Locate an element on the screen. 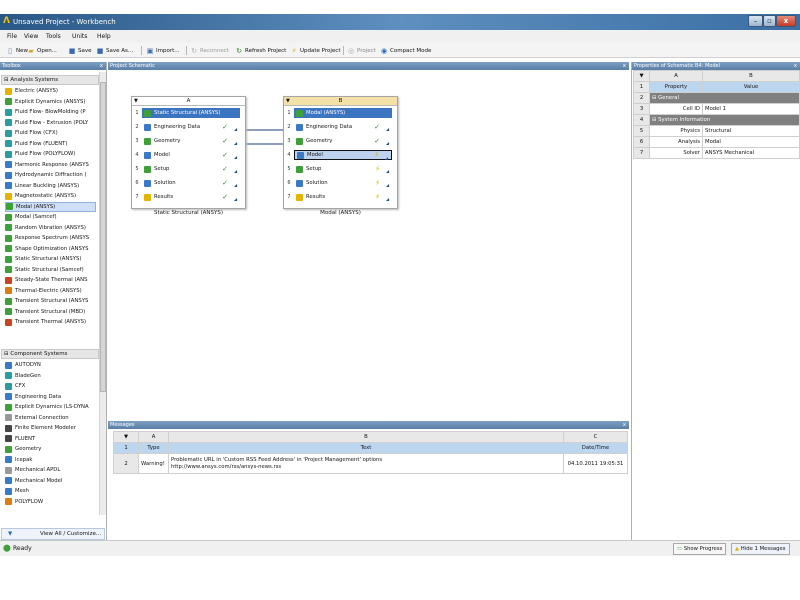 This screenshot has width=800, height=600. minimize-button: – is located at coordinates (755, 21).